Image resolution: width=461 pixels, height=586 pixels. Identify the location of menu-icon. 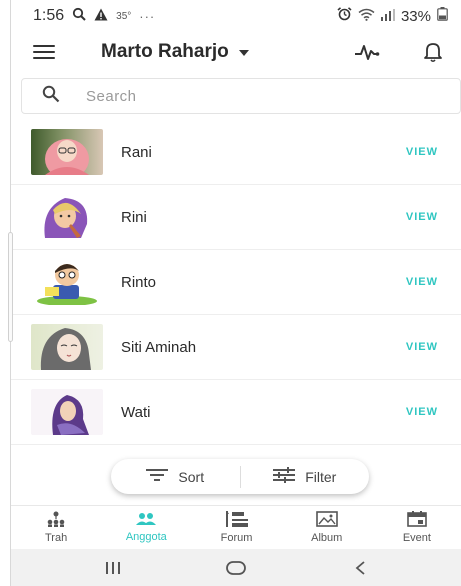
(44, 52).